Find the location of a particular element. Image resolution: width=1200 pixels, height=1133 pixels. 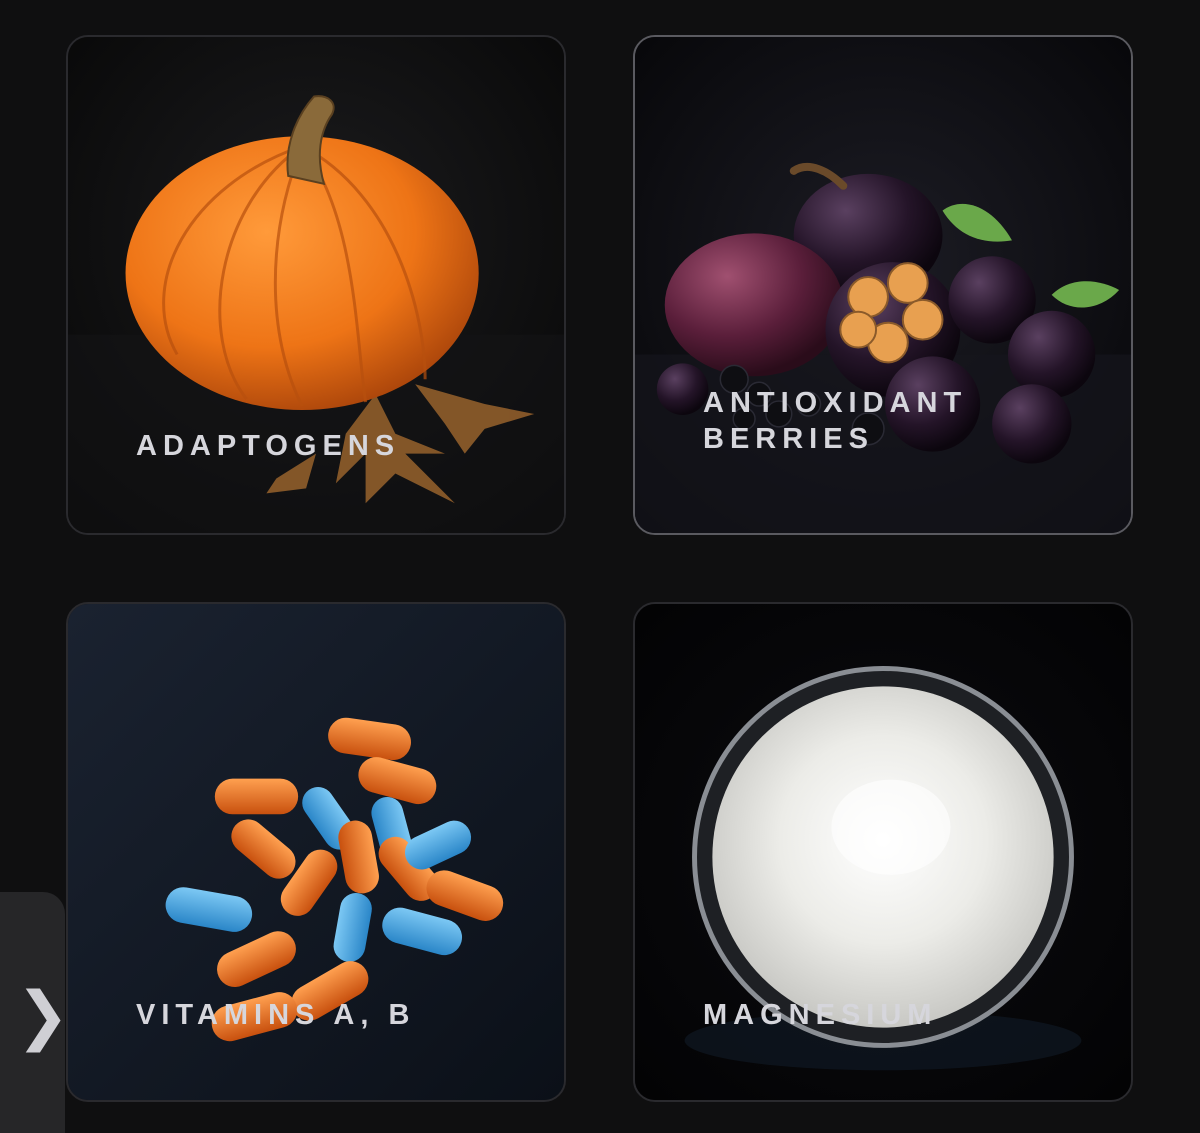

side-panel-toggle: ❯ is located at coordinates (35, 1012).